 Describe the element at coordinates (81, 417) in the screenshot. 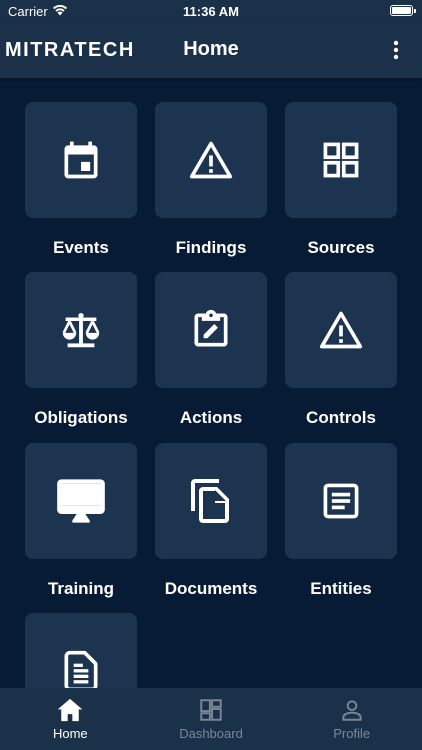

I see `tile-label: Obligations` at that location.